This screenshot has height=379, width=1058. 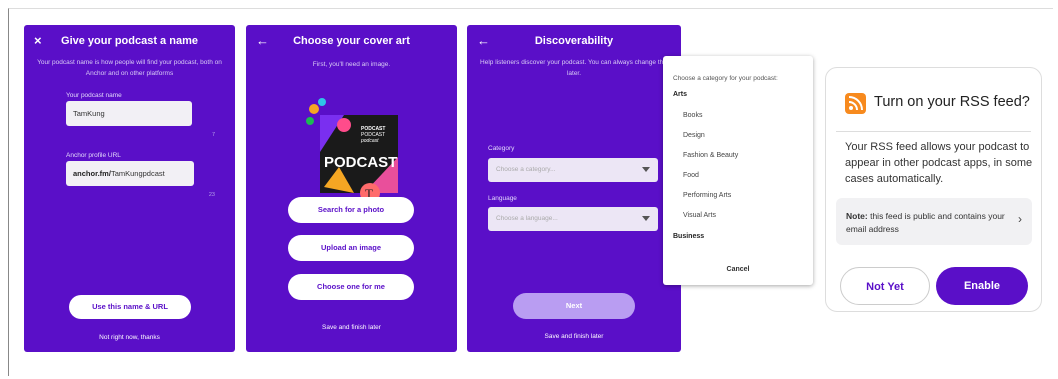 What do you see at coordinates (707, 195) in the screenshot?
I see `category-item: Performing Arts` at bounding box center [707, 195].